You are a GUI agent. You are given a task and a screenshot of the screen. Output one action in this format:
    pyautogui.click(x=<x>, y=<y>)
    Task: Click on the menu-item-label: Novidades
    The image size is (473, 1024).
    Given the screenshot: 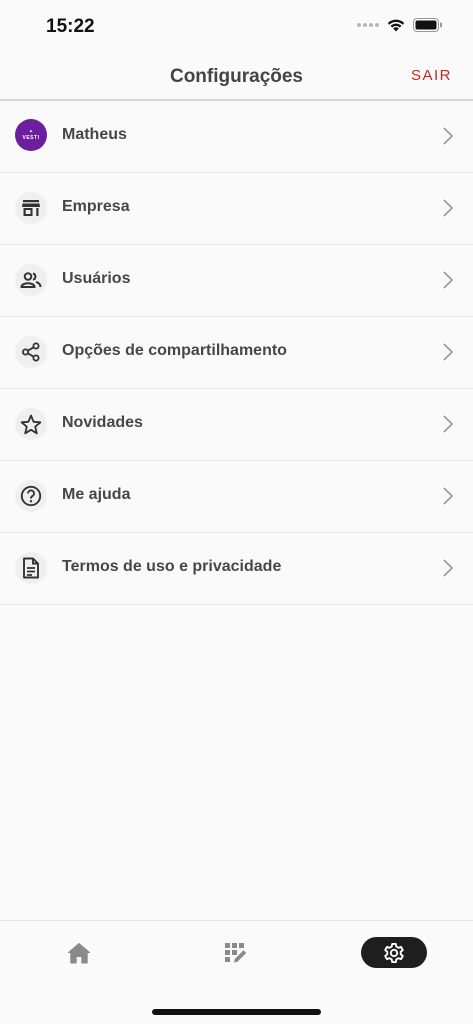 What is the action you would take?
    pyautogui.click(x=102, y=422)
    